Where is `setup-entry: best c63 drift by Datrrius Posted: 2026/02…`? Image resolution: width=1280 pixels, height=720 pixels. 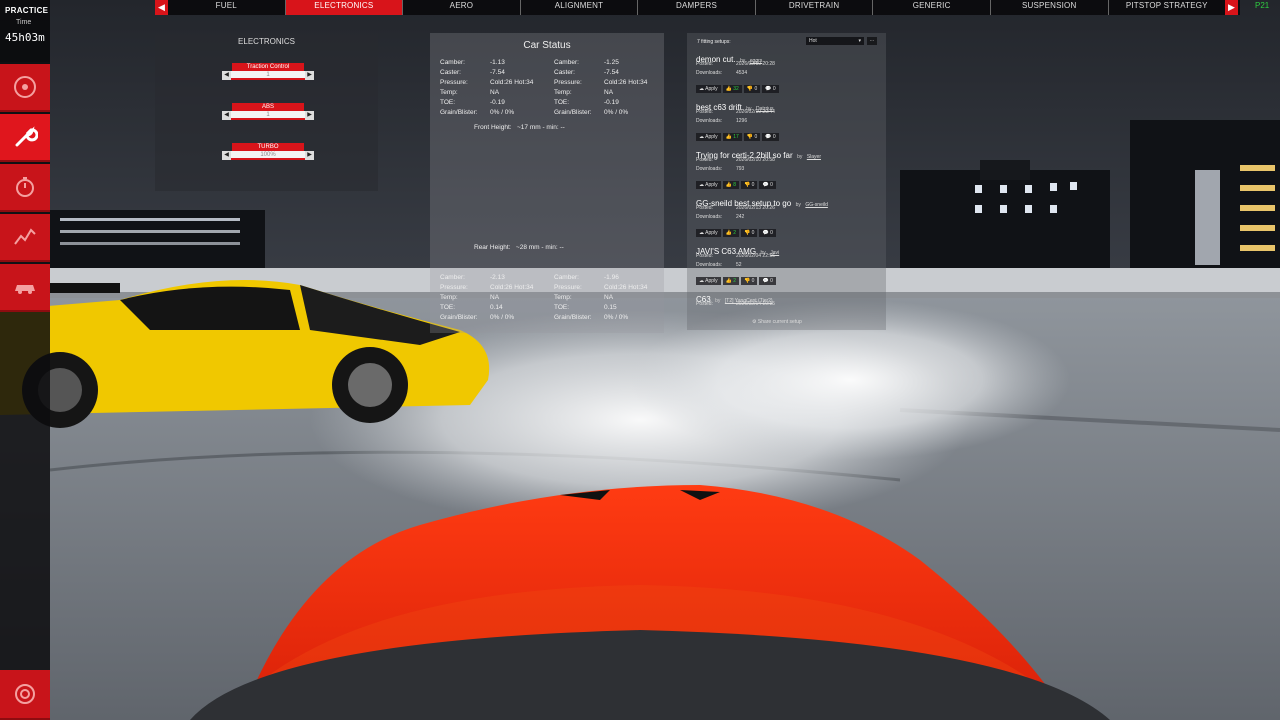 setup-entry: best c63 drift by Datrrius Posted: 2026/02… is located at coordinates (786, 121).